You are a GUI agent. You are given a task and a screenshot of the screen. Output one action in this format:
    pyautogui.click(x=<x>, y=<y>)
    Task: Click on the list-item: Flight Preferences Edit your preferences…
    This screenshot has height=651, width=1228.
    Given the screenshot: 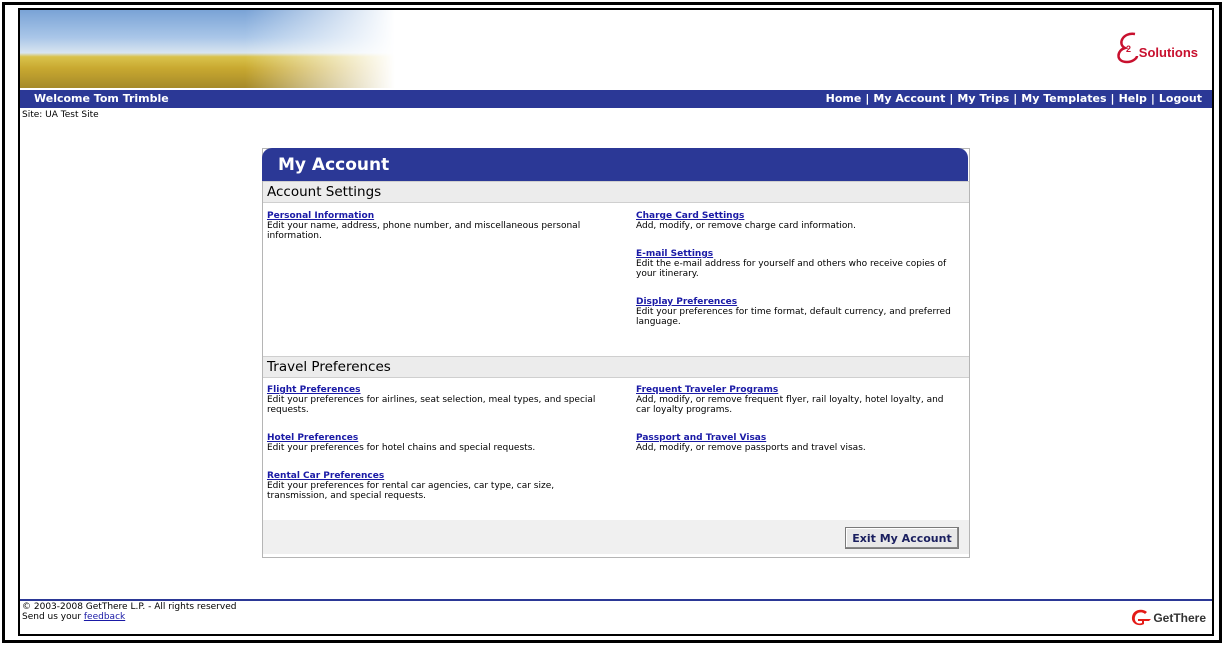 What is the action you would take?
    pyautogui.click(x=439, y=400)
    